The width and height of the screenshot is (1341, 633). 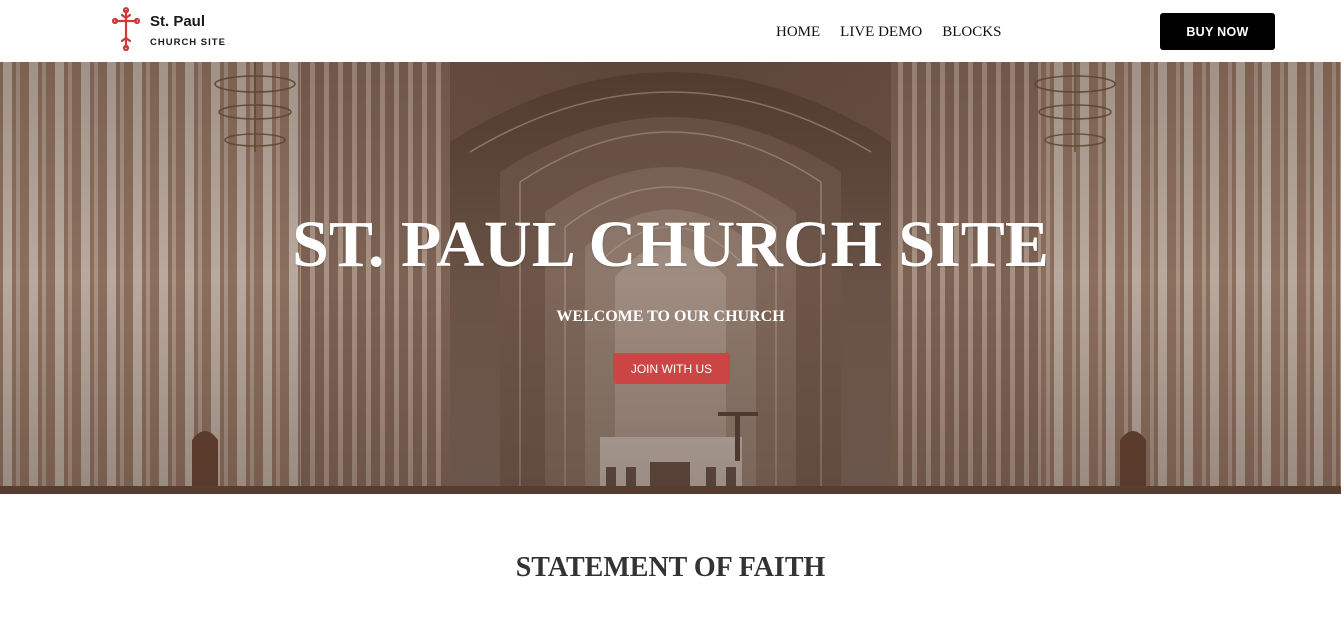 I want to click on statement-of-faith-heading: STATEMENT OF FAITH, so click(x=670, y=567).